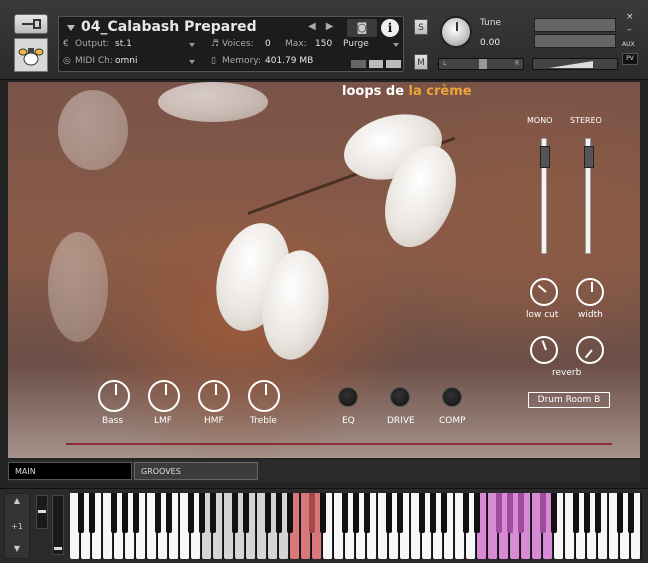 The image size is (648, 563). What do you see at coordinates (630, 59) in the screenshot?
I see `pv-button: PV` at bounding box center [630, 59].